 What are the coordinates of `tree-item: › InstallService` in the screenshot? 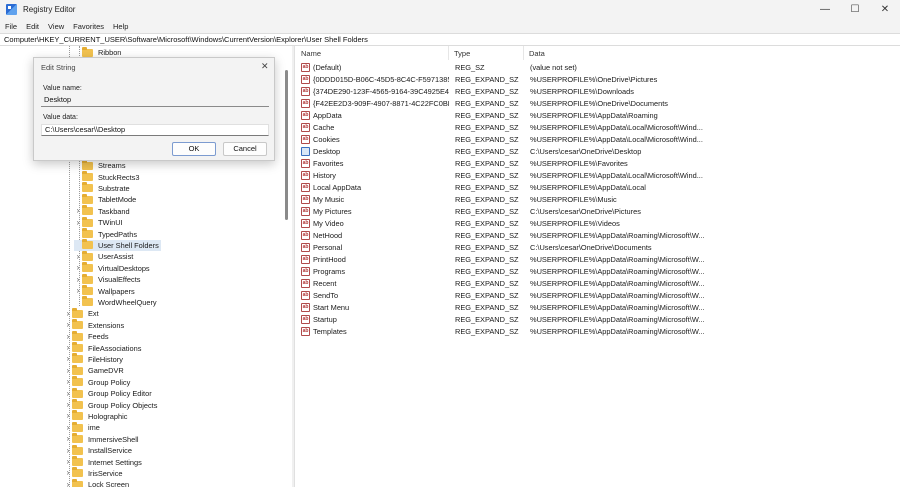 It's located at (99, 450).